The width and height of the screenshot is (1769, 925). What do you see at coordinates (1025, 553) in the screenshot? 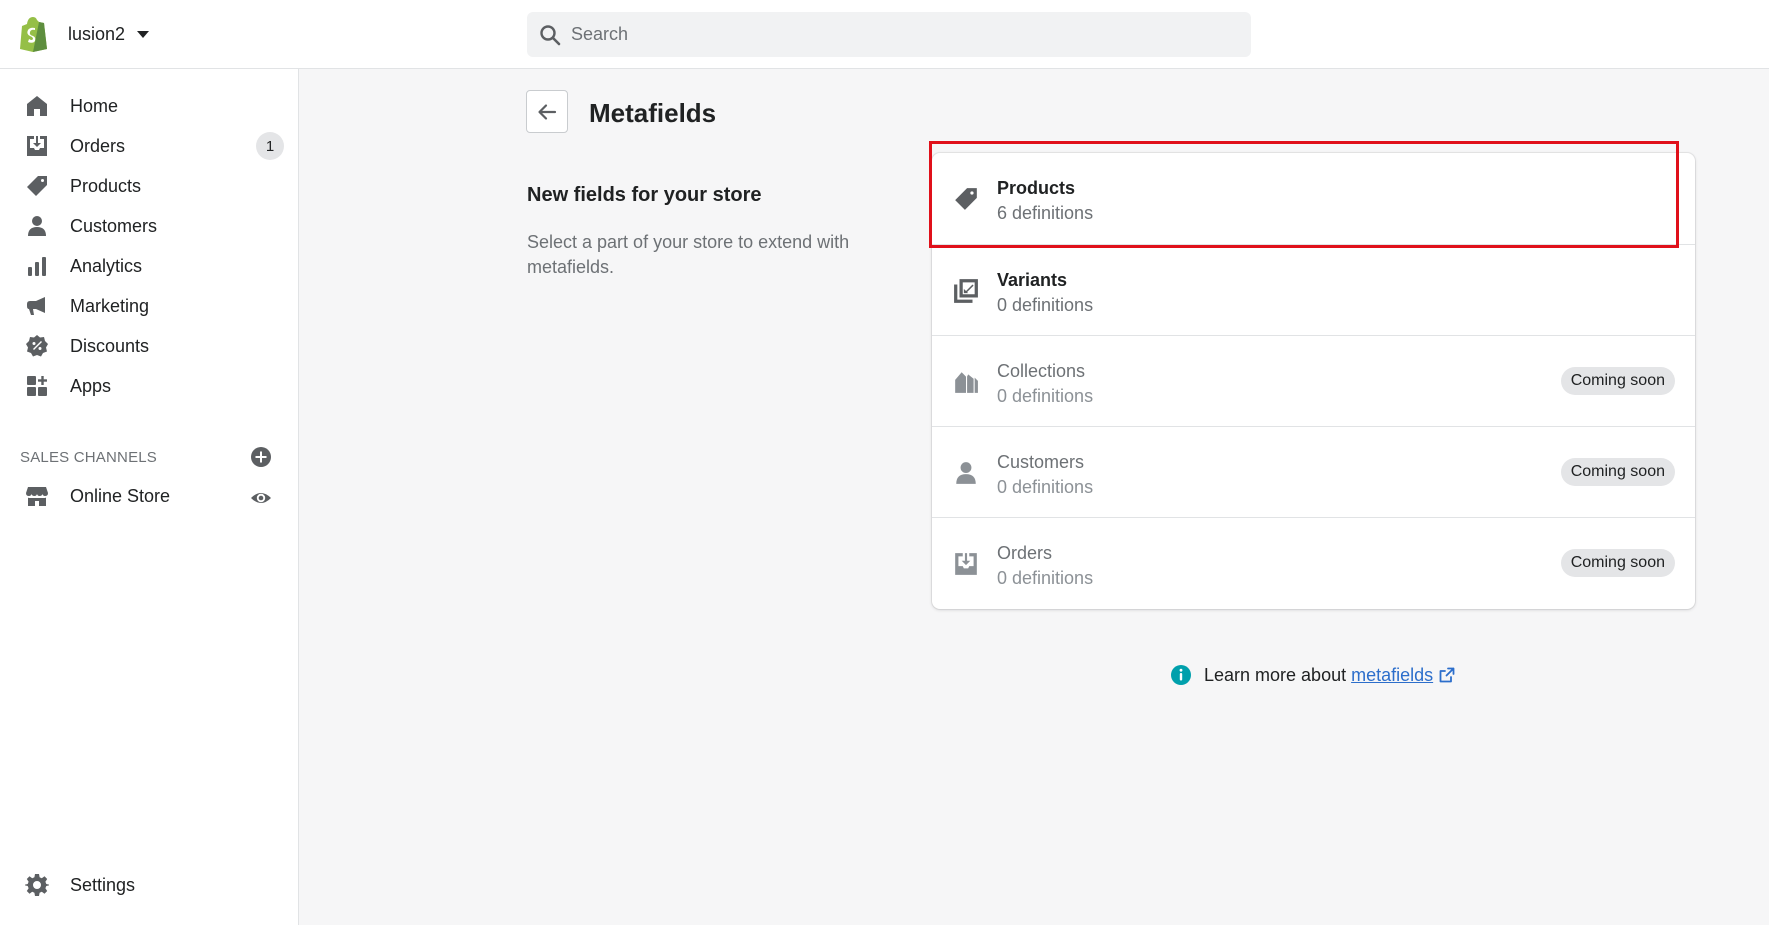
I see `resource-title: Orders` at bounding box center [1025, 553].